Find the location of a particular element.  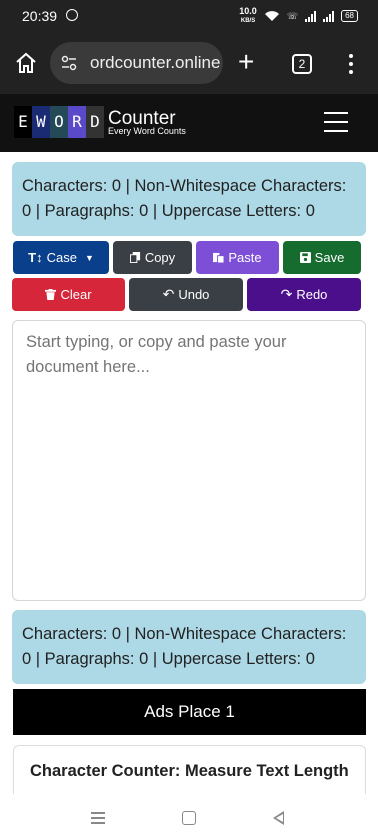

logo-letter: O is located at coordinates (59, 122).